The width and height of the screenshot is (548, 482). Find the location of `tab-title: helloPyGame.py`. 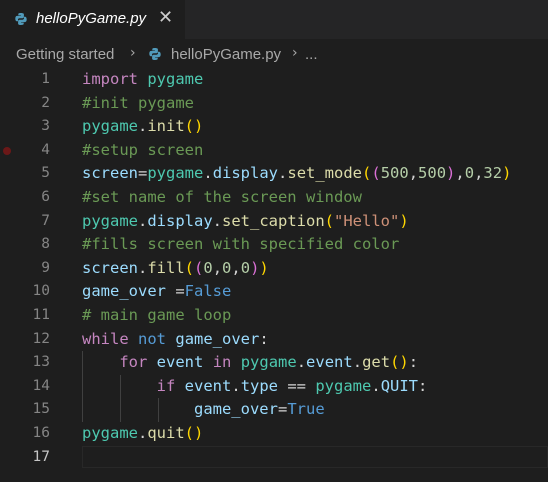

tab-title: helloPyGame.py is located at coordinates (91, 18).